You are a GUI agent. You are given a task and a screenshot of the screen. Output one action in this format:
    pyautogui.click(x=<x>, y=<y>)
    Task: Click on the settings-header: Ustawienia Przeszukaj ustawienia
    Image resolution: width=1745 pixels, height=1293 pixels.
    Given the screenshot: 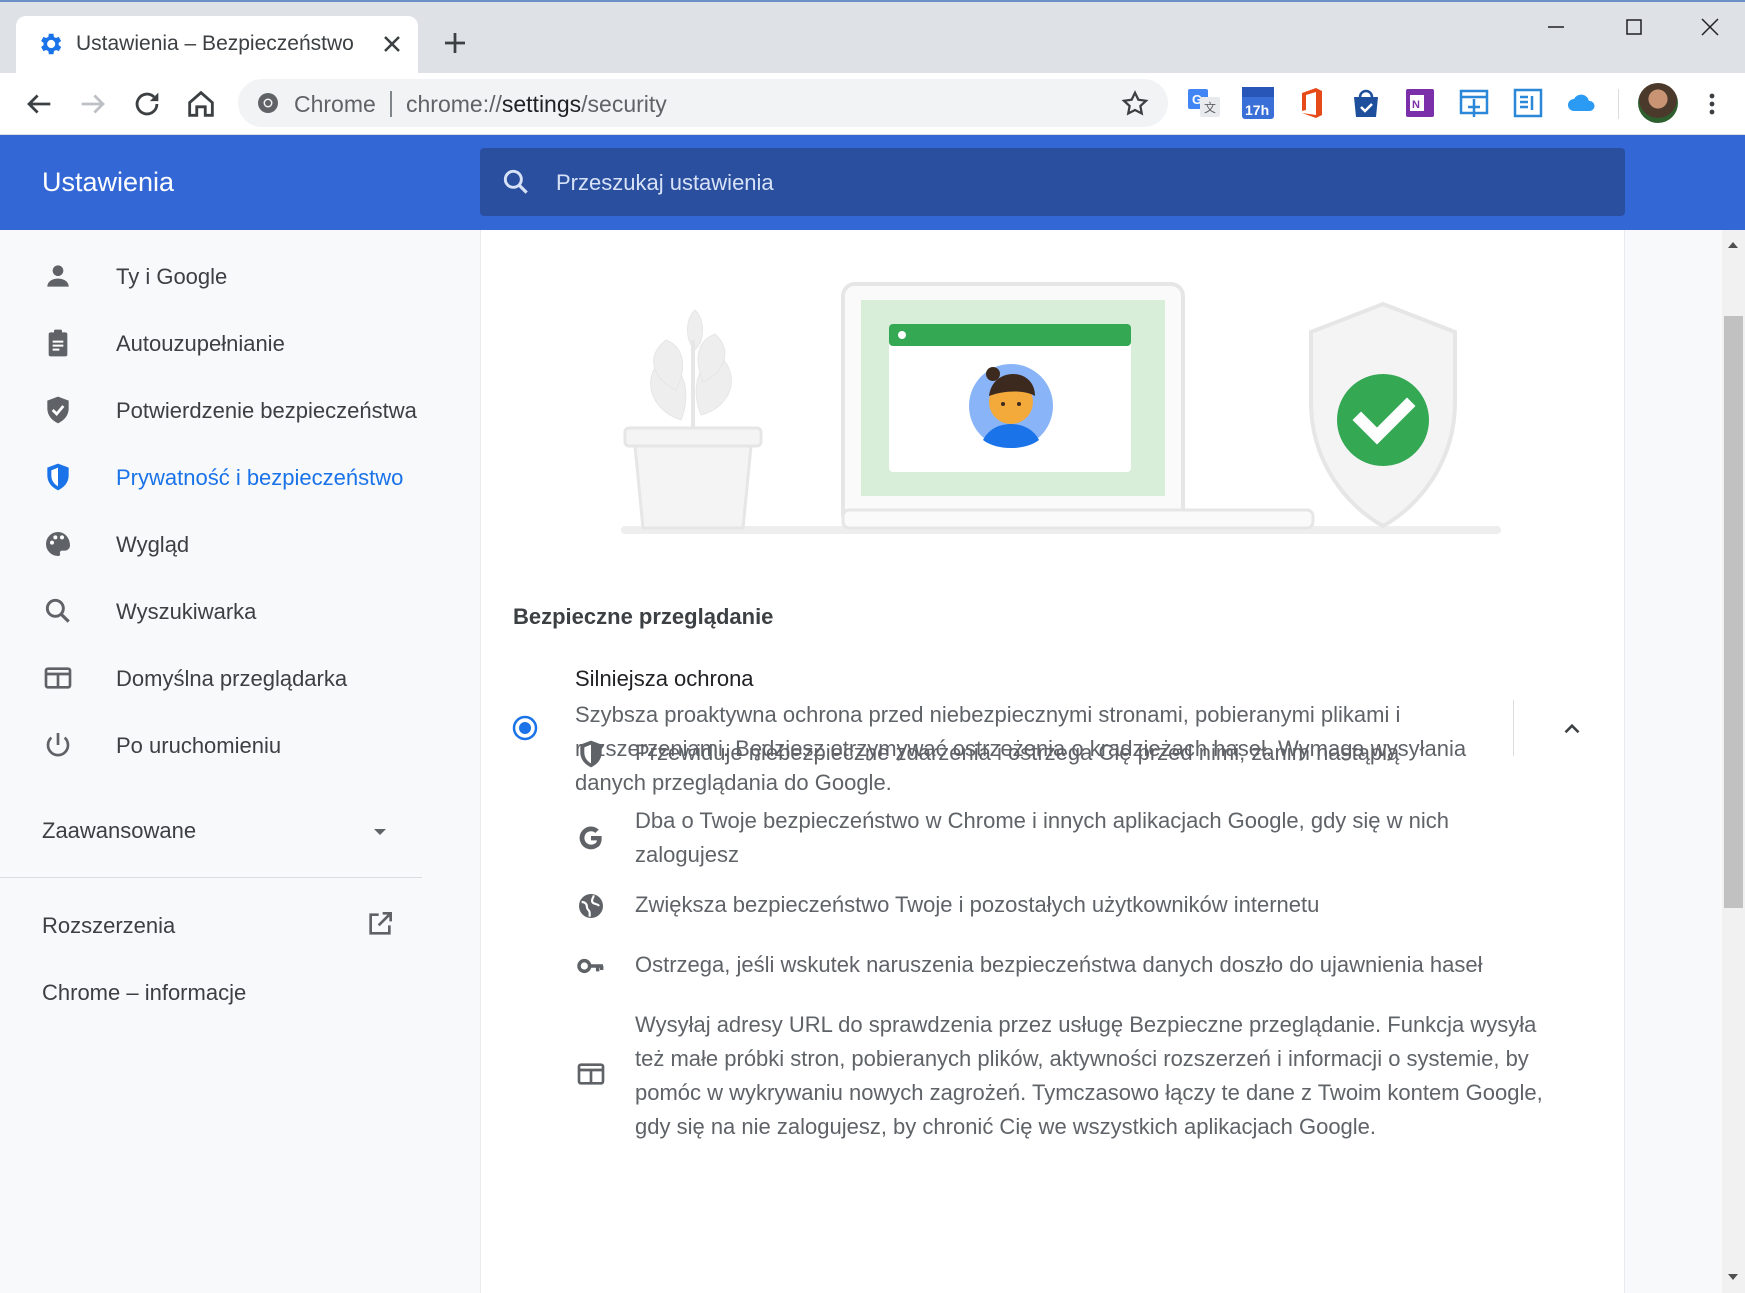 What is the action you would take?
    pyautogui.click(x=872, y=182)
    